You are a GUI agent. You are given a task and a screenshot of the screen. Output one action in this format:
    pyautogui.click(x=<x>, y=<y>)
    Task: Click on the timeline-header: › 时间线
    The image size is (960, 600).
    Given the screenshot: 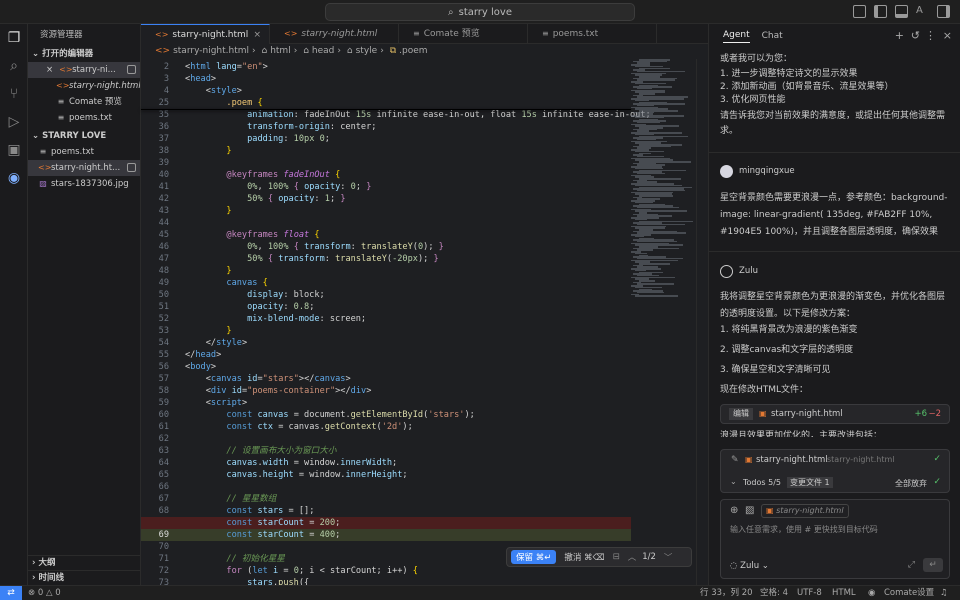 What is the action you would take?
    pyautogui.click(x=84, y=577)
    